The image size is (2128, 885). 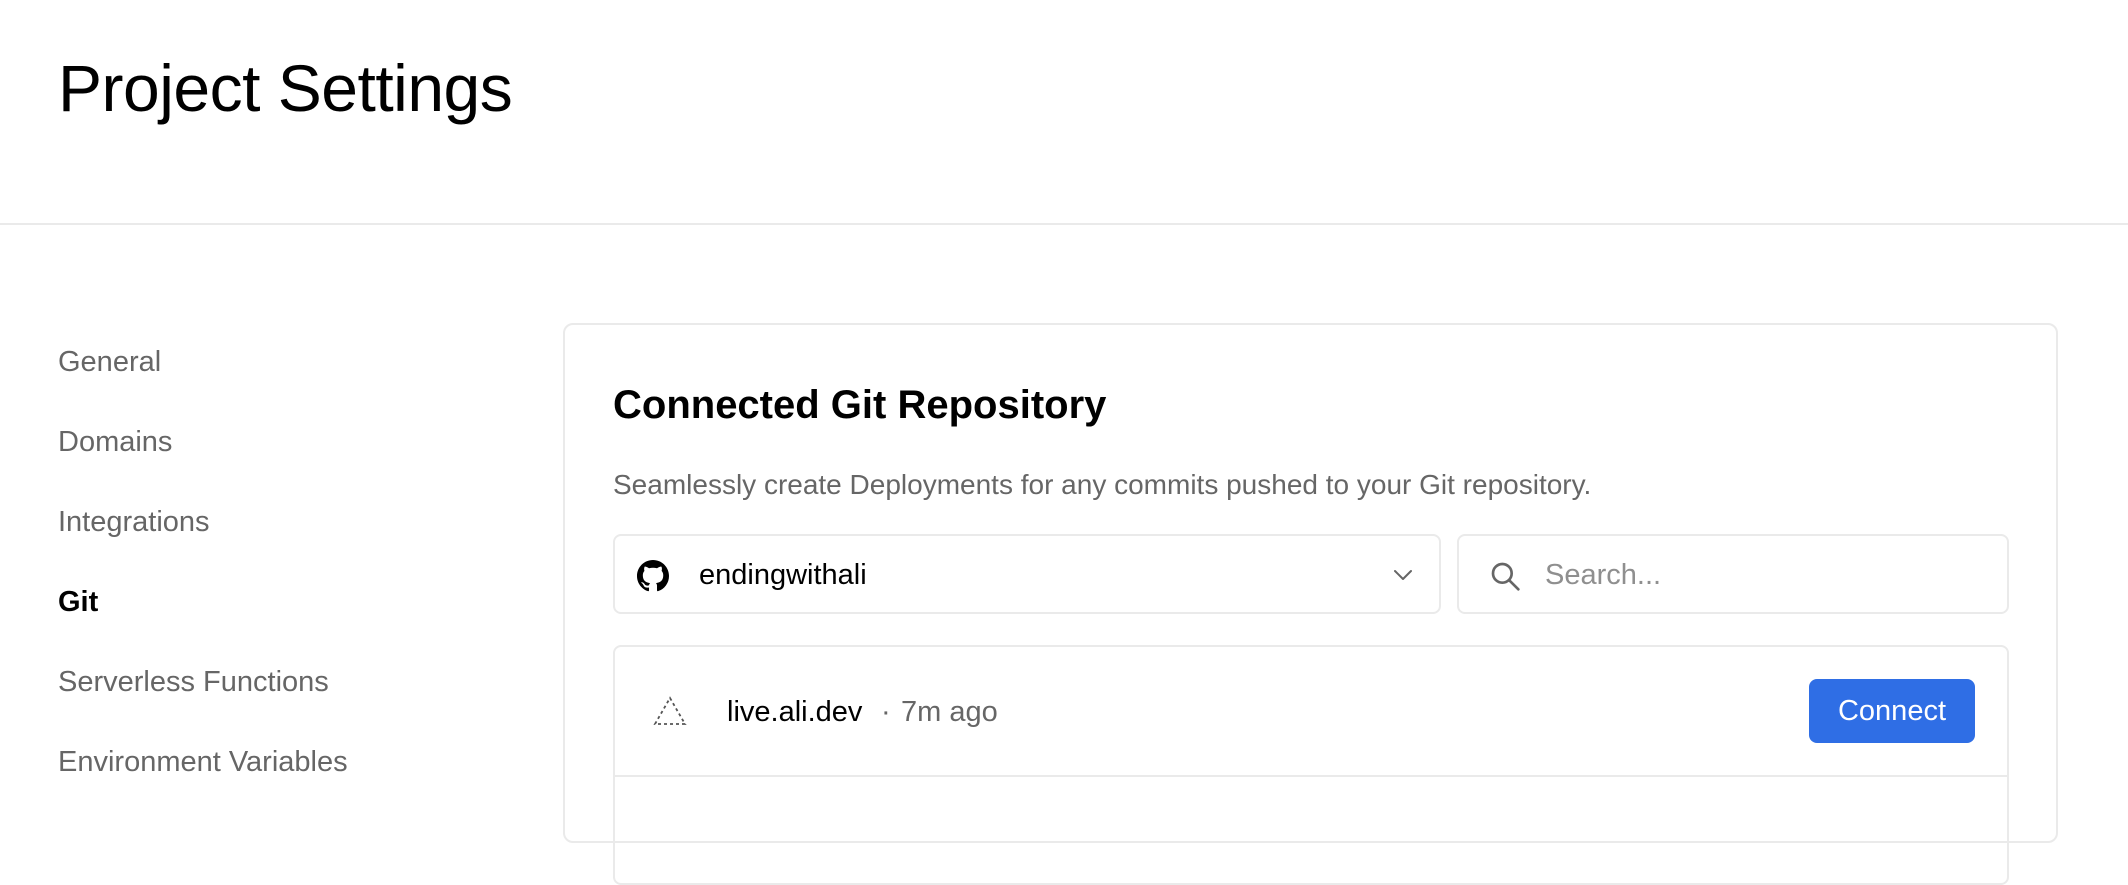 What do you see at coordinates (795, 712) in the screenshot?
I see `repository-name: live.ali.dev` at bounding box center [795, 712].